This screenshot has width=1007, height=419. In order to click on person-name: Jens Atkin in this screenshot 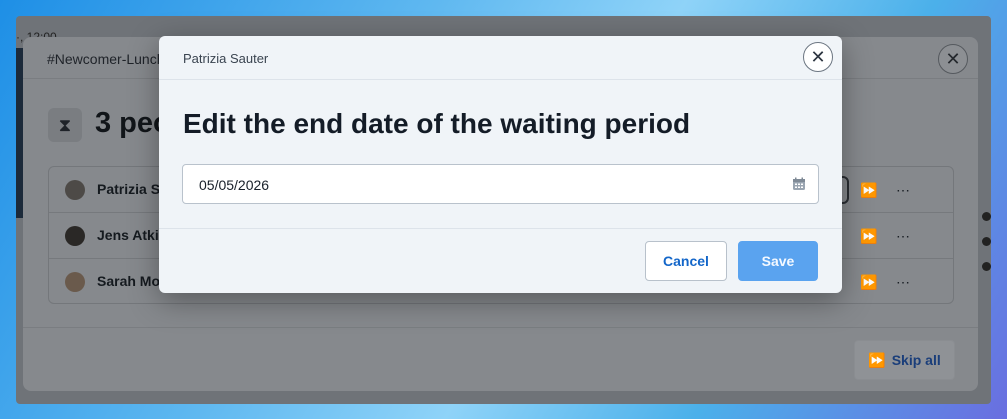, I will do `click(132, 235)`.